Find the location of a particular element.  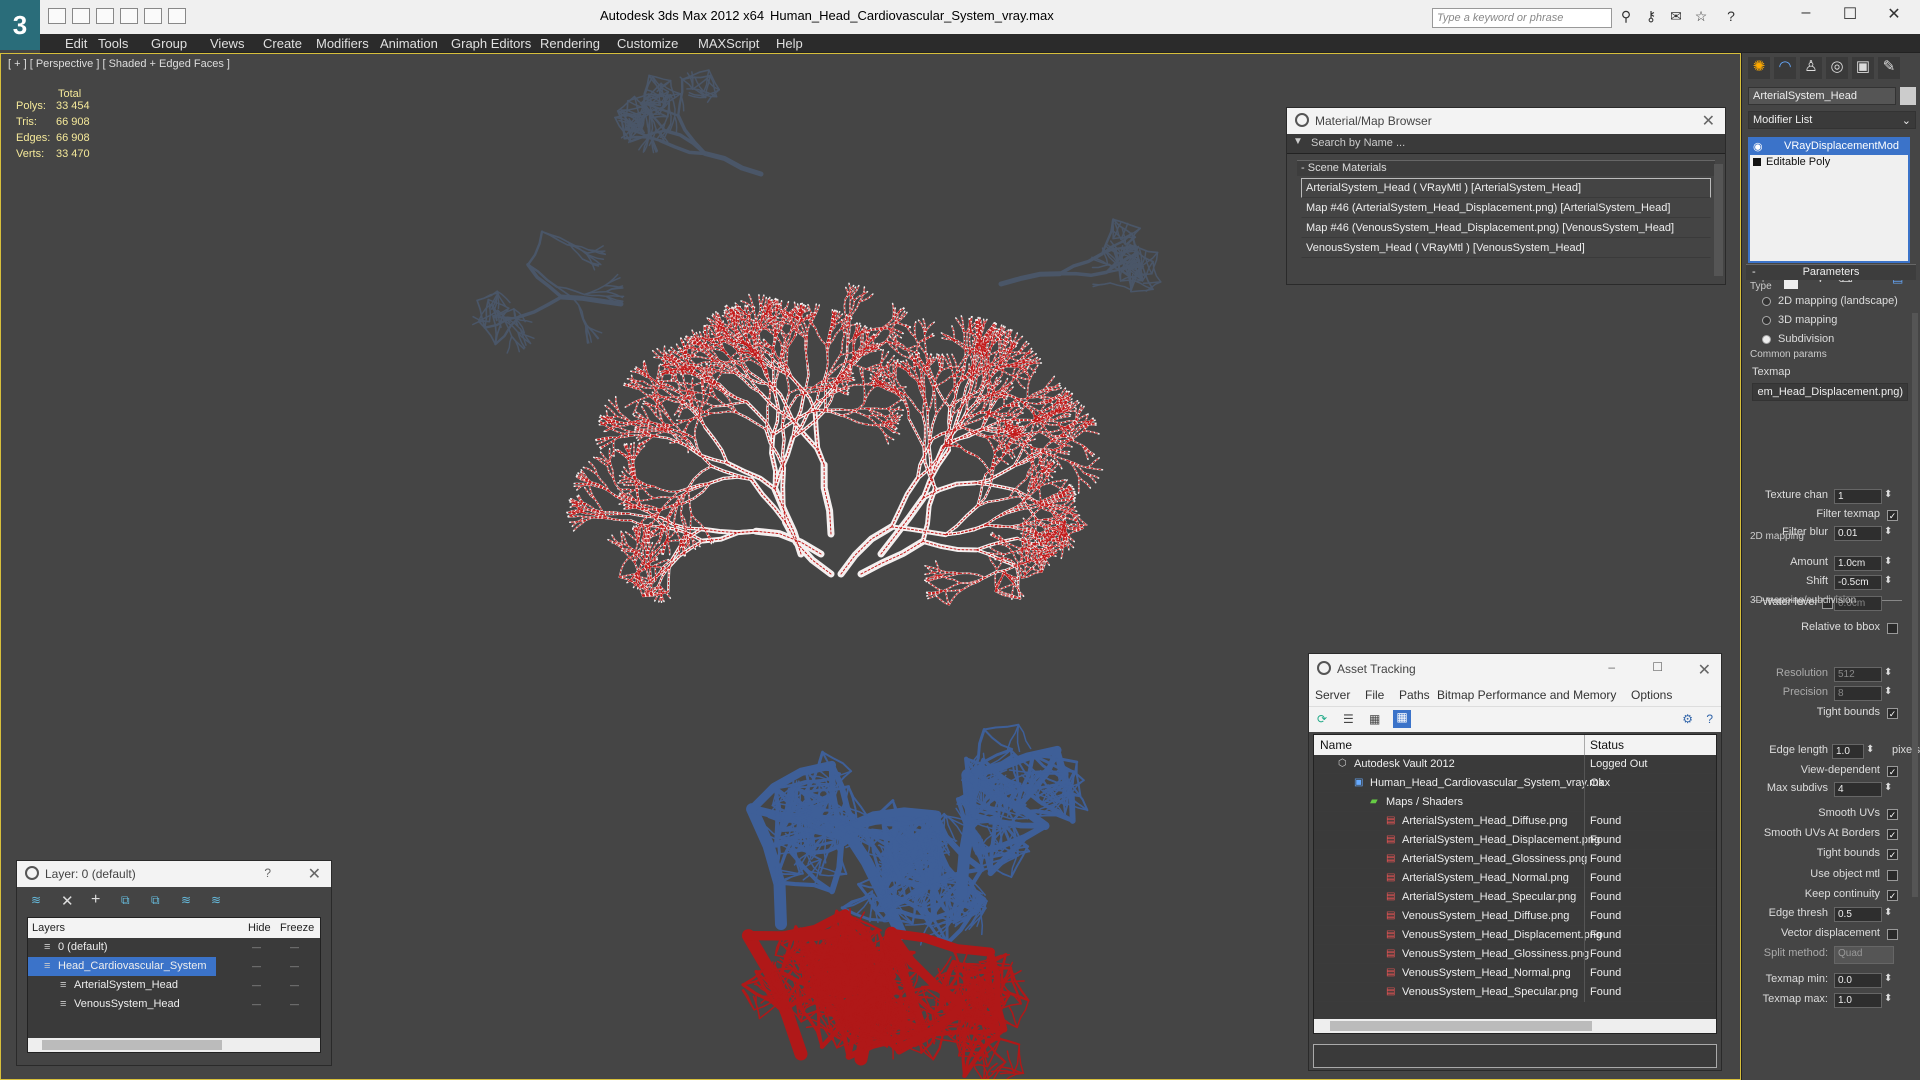

undo-icon is located at coordinates (129, 16).